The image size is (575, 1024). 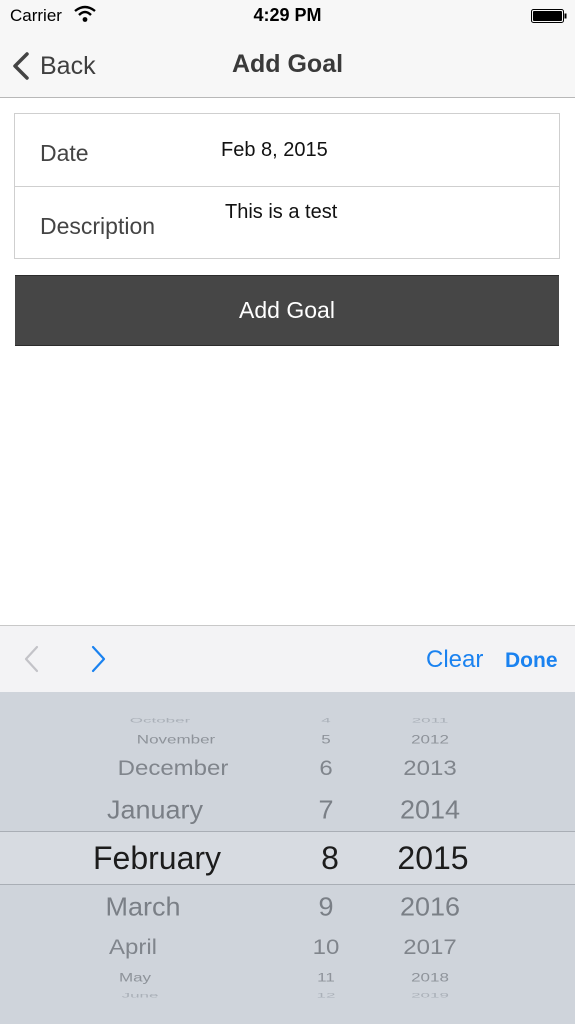 What do you see at coordinates (326, 977) in the screenshot?
I see `day-option: 11` at bounding box center [326, 977].